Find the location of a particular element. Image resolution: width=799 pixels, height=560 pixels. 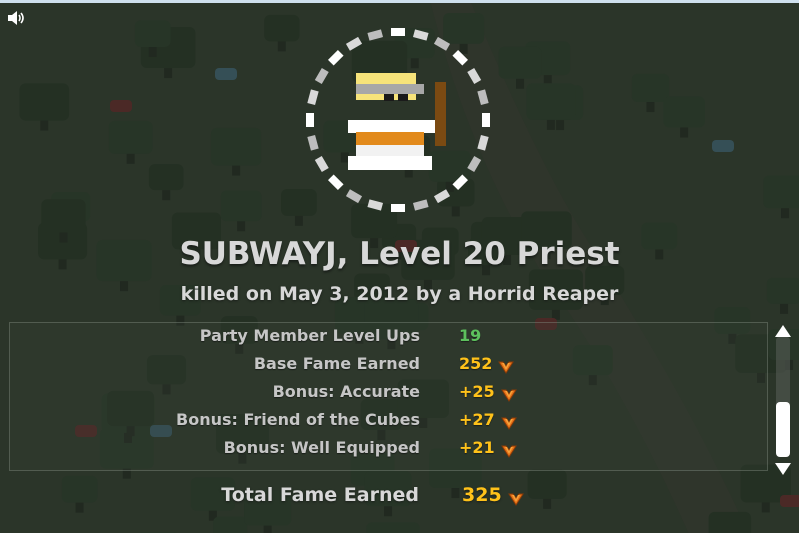

stat-value: 19 is located at coordinates (470, 335).